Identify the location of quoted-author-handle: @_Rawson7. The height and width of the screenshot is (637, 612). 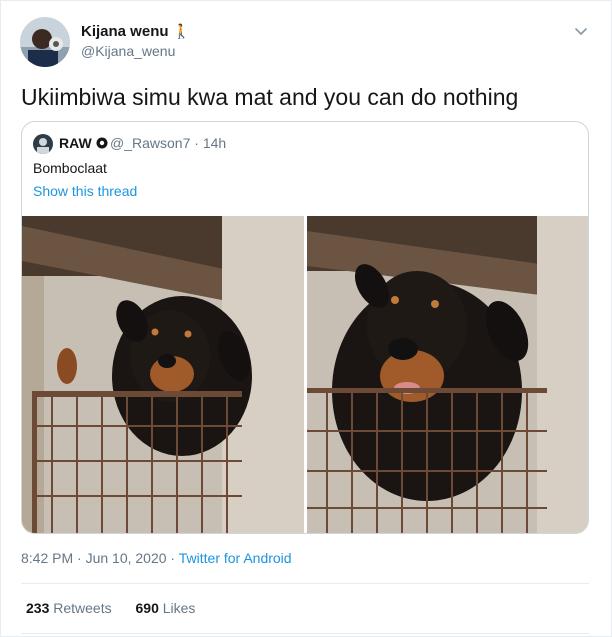
(150, 143).